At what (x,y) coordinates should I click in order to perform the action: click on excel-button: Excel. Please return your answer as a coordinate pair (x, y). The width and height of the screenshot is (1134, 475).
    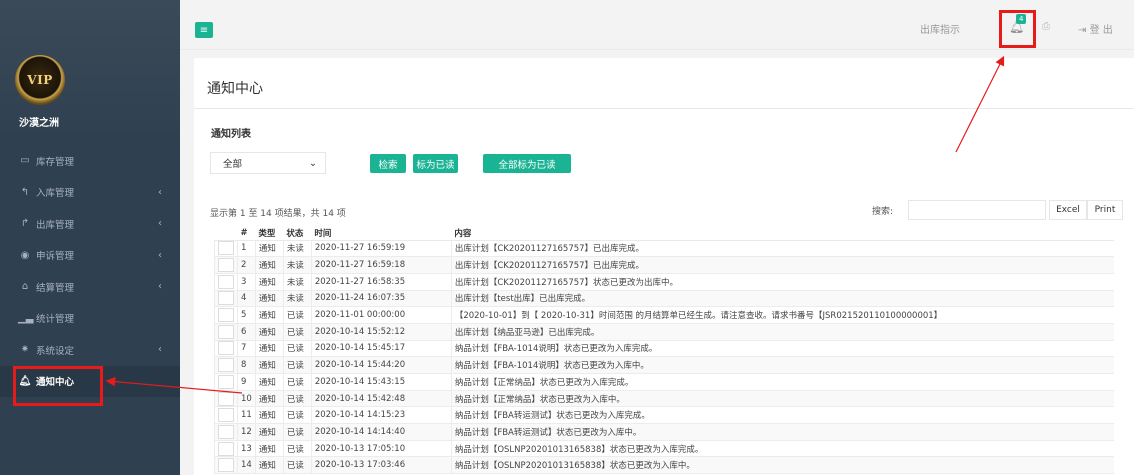
    Looking at the image, I should click on (1068, 210).